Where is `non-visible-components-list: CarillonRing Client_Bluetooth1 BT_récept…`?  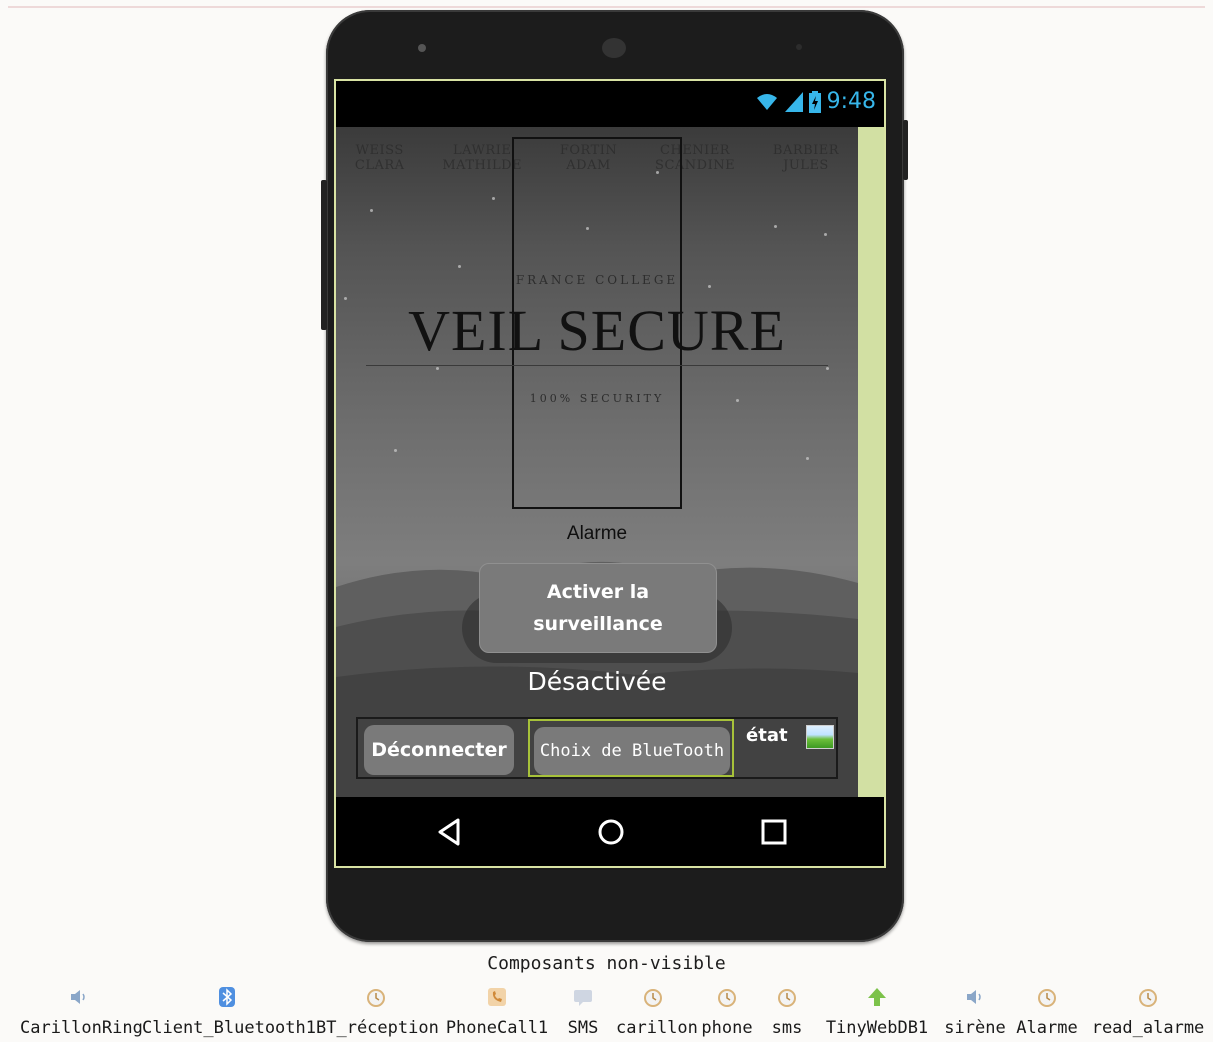 non-visible-components-list: CarillonRing Client_Bluetooth1 BT_récept… is located at coordinates (616, 1014).